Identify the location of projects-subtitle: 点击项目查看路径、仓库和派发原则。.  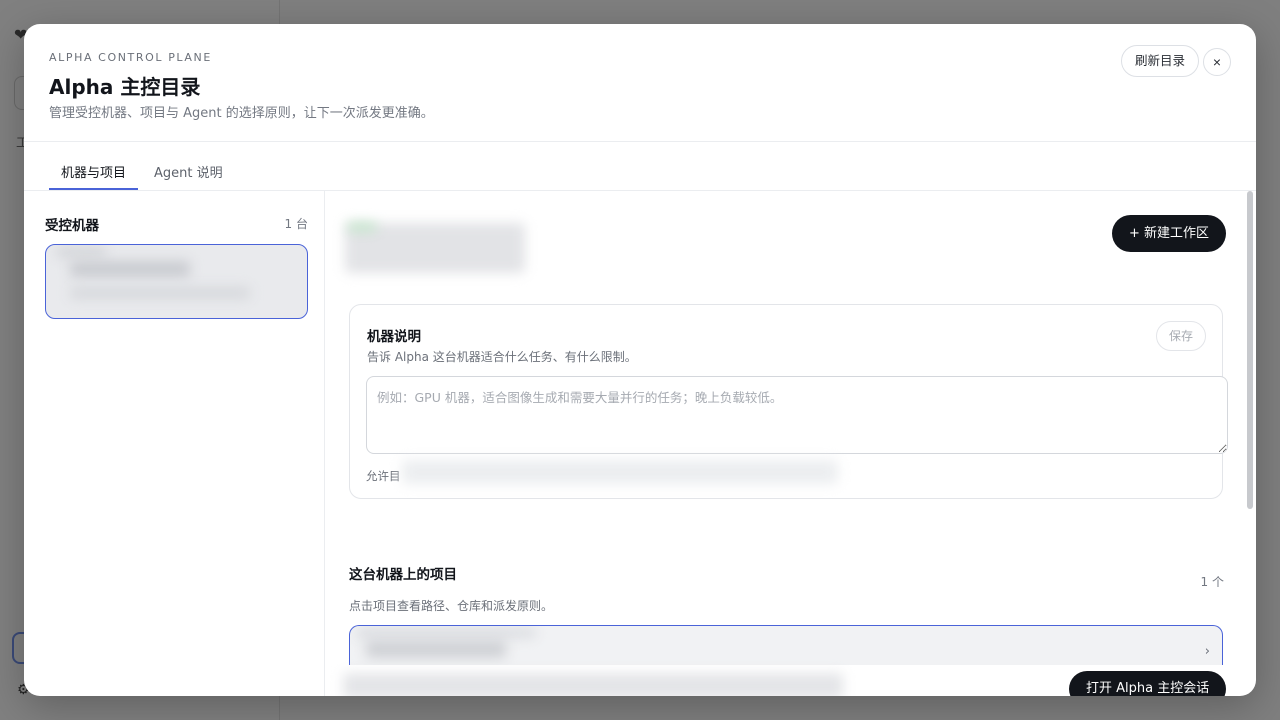
(451, 606).